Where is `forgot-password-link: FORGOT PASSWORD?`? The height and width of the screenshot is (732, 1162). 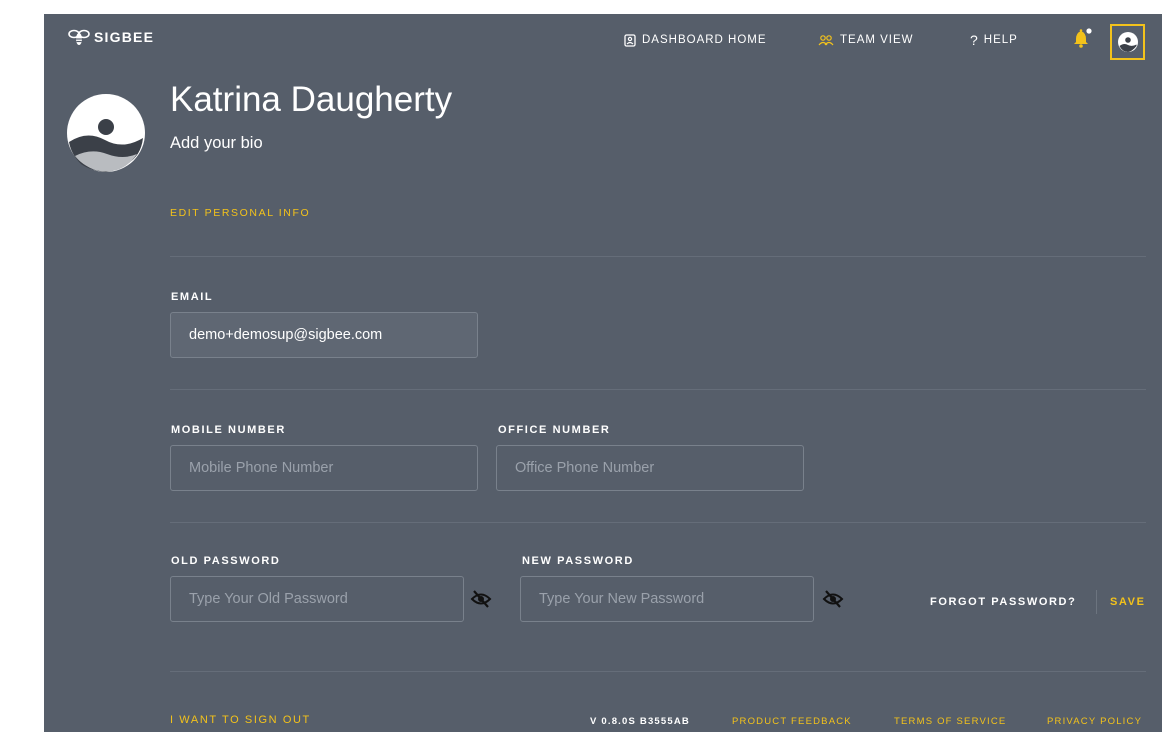 forgot-password-link: FORGOT PASSWORD? is located at coordinates (1003, 602).